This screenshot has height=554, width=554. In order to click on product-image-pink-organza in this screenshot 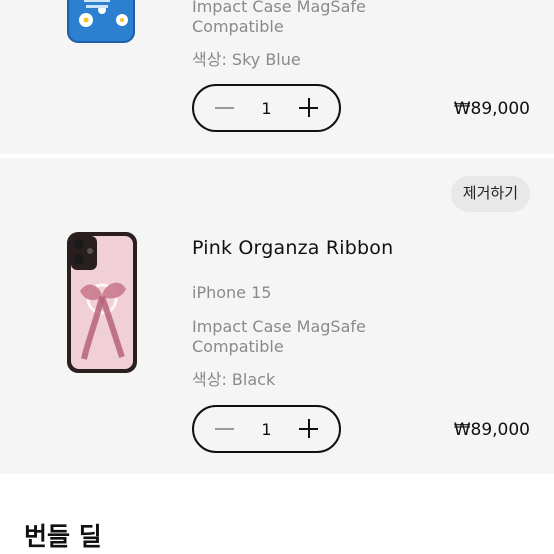, I will do `click(102, 302)`.